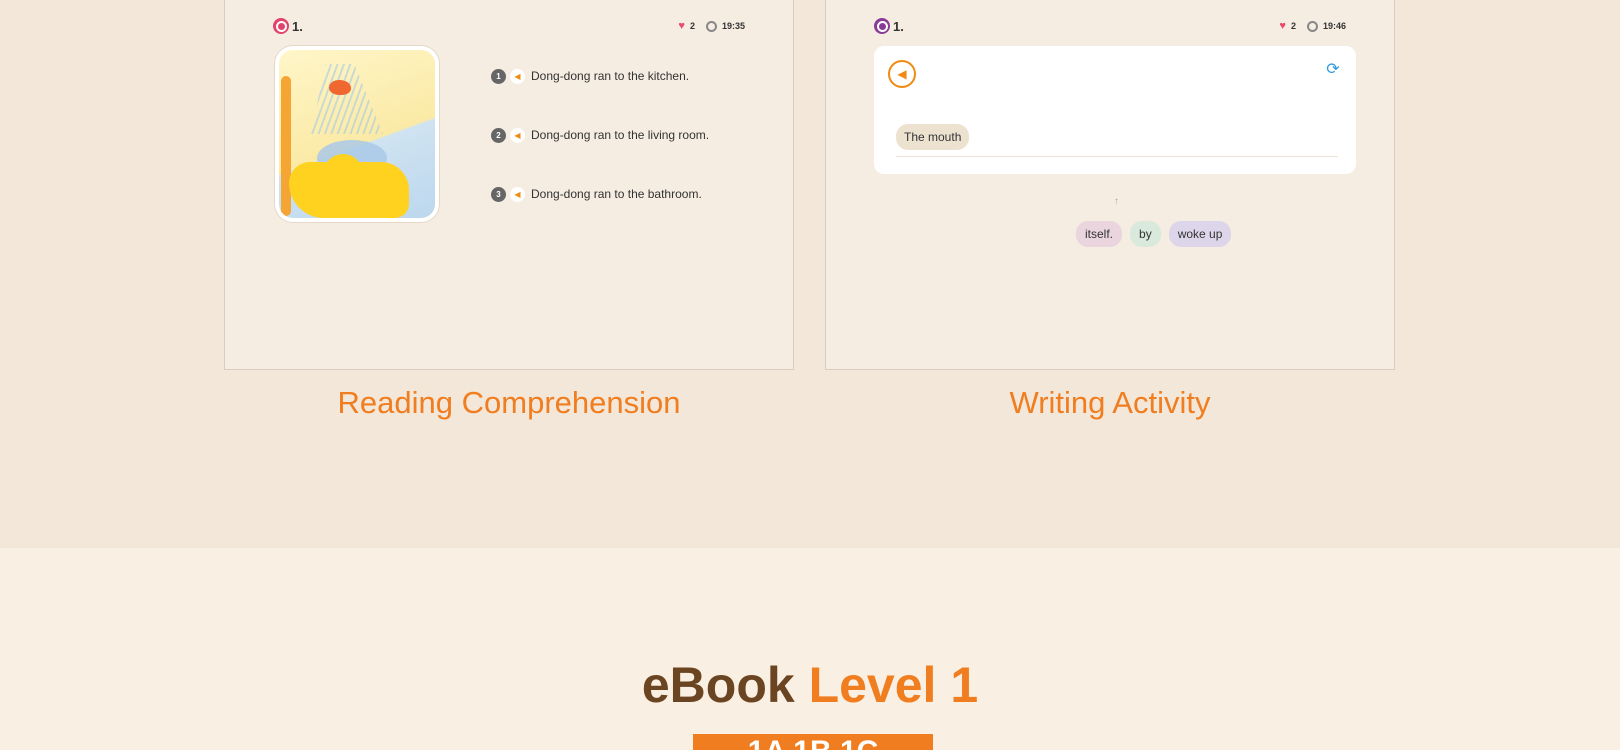 The width and height of the screenshot is (1620, 750). Describe the element at coordinates (733, 26) in the screenshot. I see `timer-value: 19:35` at that location.